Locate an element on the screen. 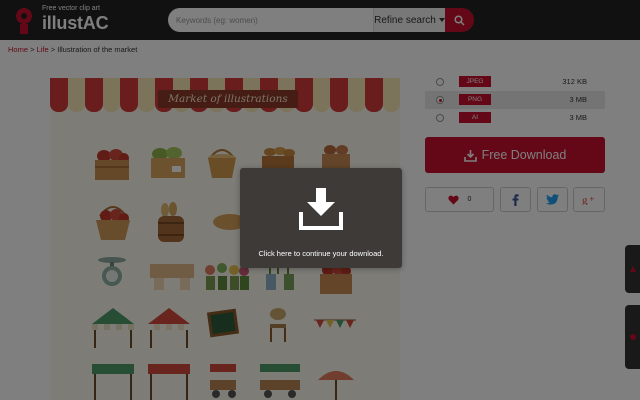 Image resolution: width=640 pixels, height=400 pixels. download-icon is located at coordinates (321, 209).